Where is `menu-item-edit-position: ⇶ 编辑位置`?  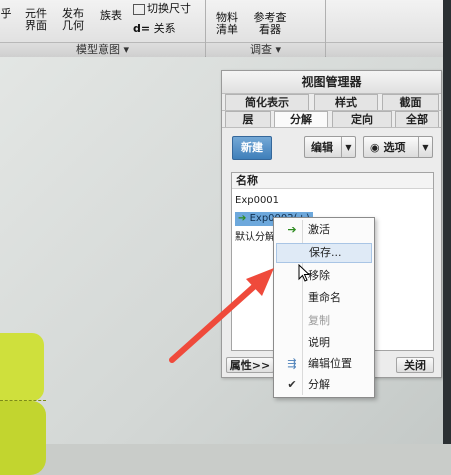 menu-item-edit-position: ⇶ 编辑位置 is located at coordinates (324, 364).